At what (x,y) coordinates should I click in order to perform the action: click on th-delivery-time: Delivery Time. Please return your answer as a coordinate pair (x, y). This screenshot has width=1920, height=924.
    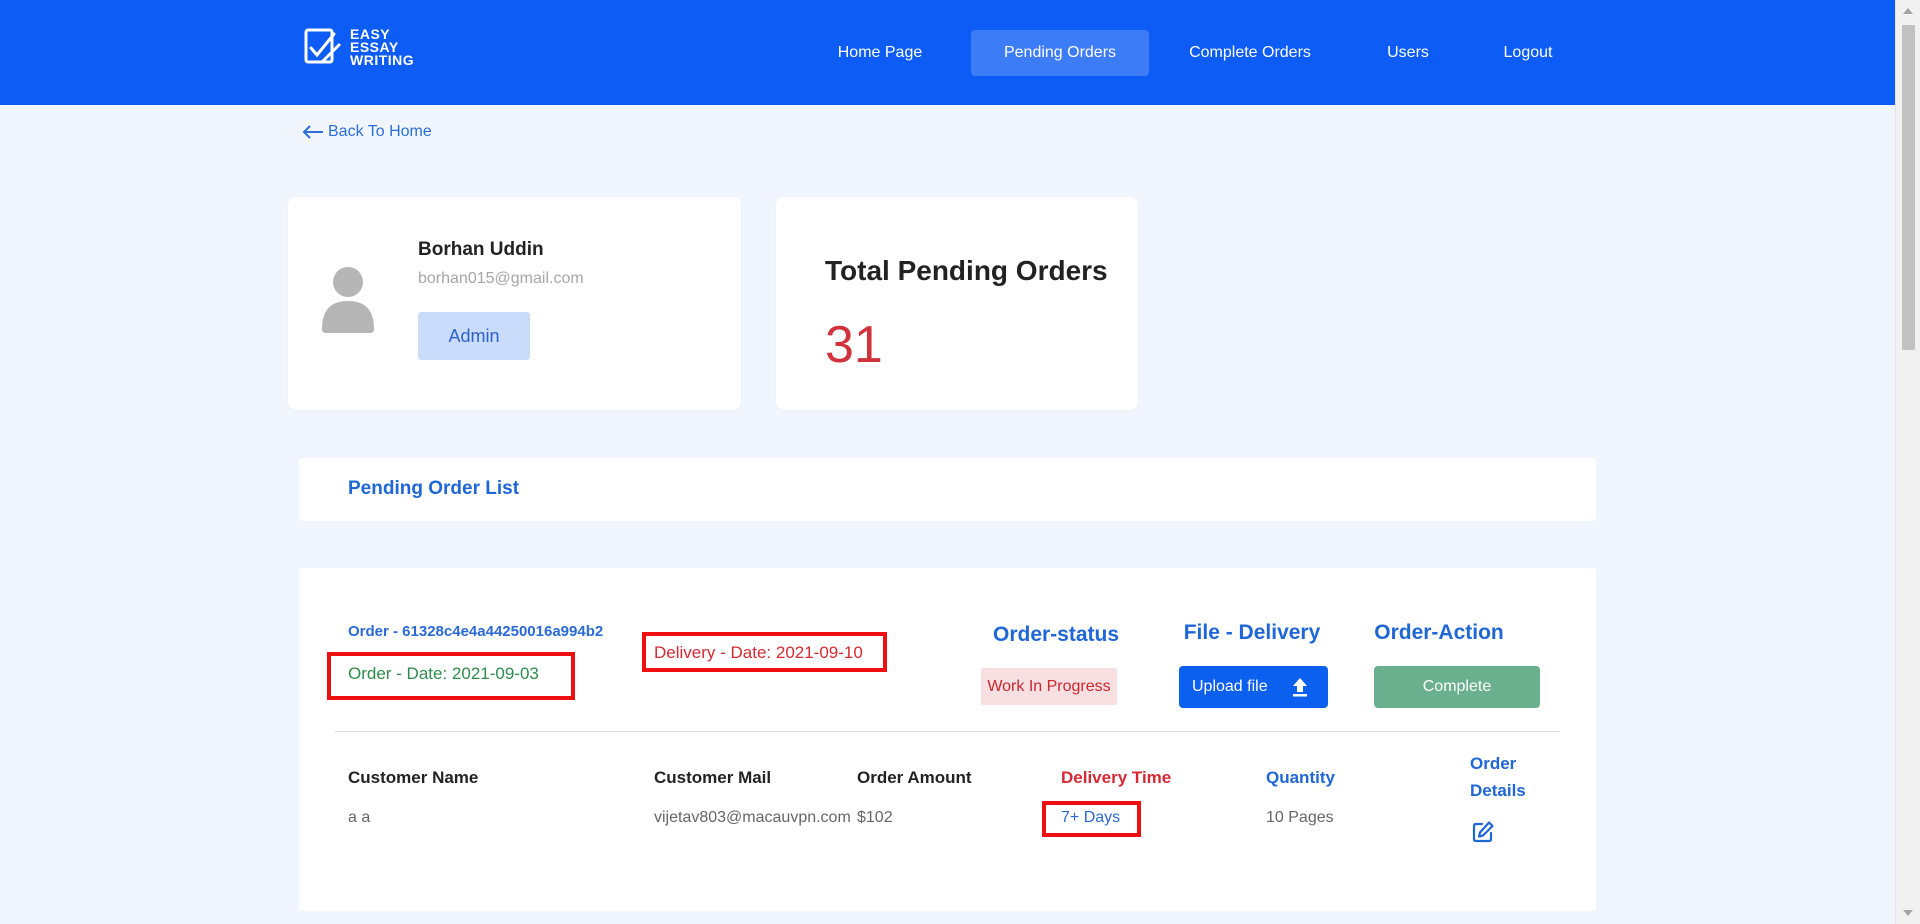
    Looking at the image, I should click on (1116, 777).